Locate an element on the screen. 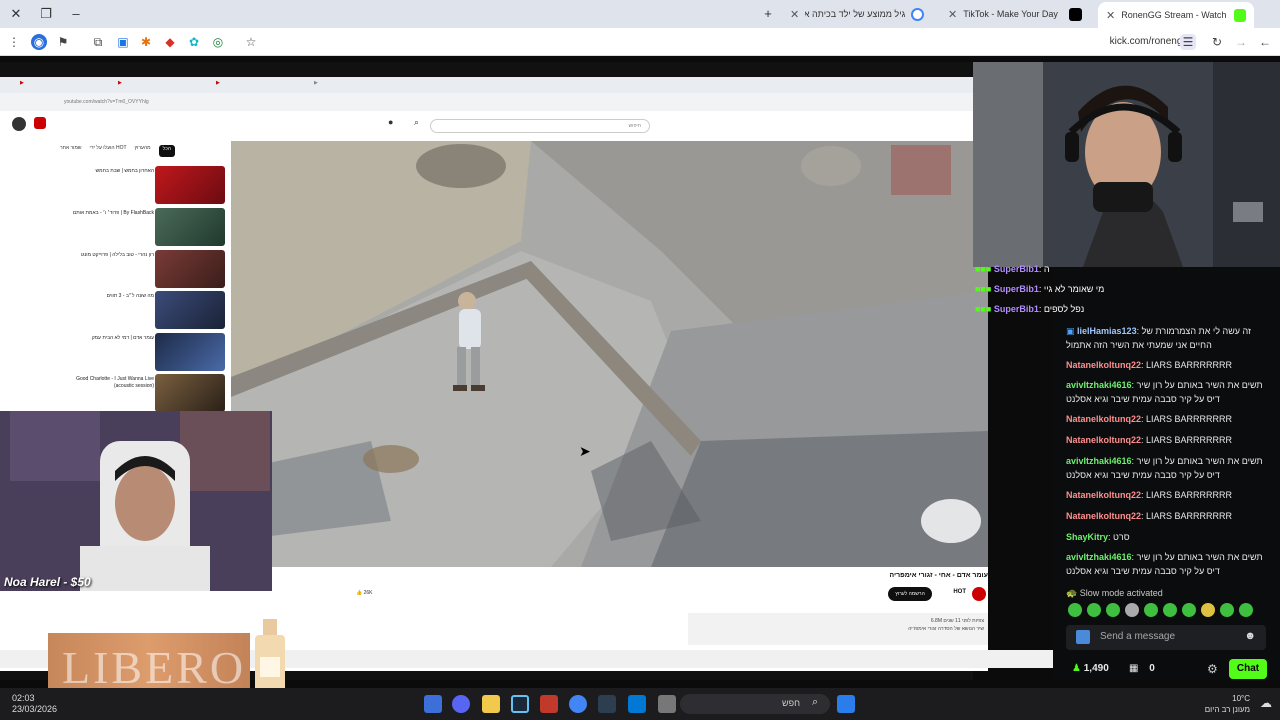 The height and width of the screenshot is (720, 1280). weather-widget: 10°C מעונן רב היום is located at coordinates (1227, 704).